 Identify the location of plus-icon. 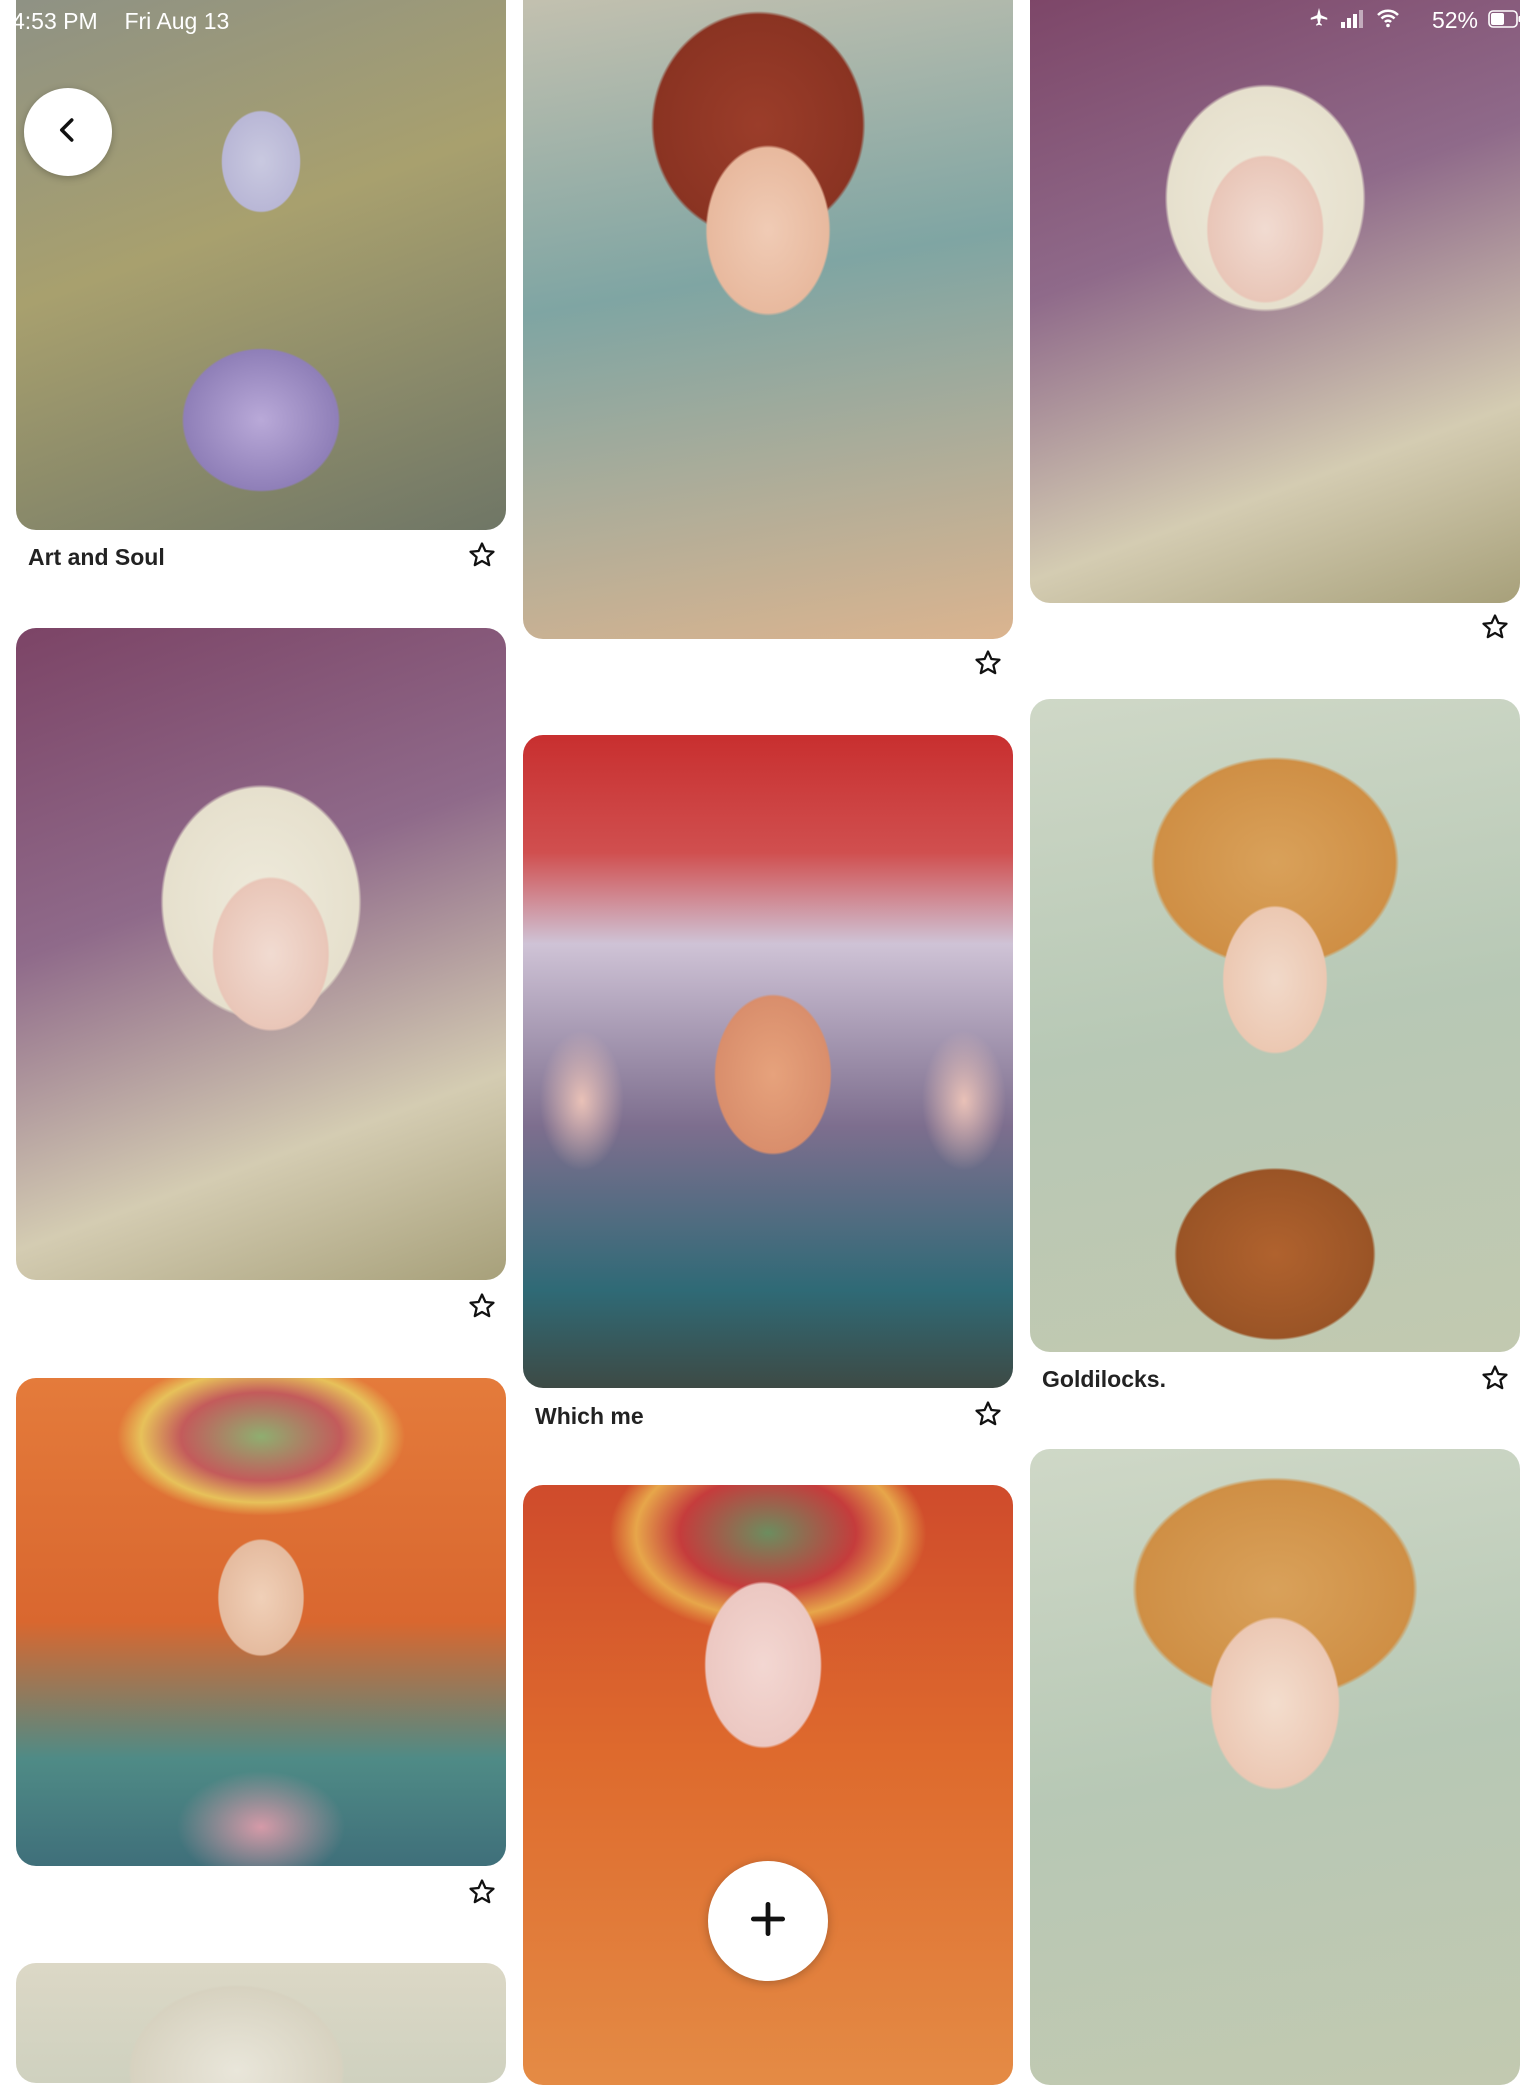
(768, 1921).